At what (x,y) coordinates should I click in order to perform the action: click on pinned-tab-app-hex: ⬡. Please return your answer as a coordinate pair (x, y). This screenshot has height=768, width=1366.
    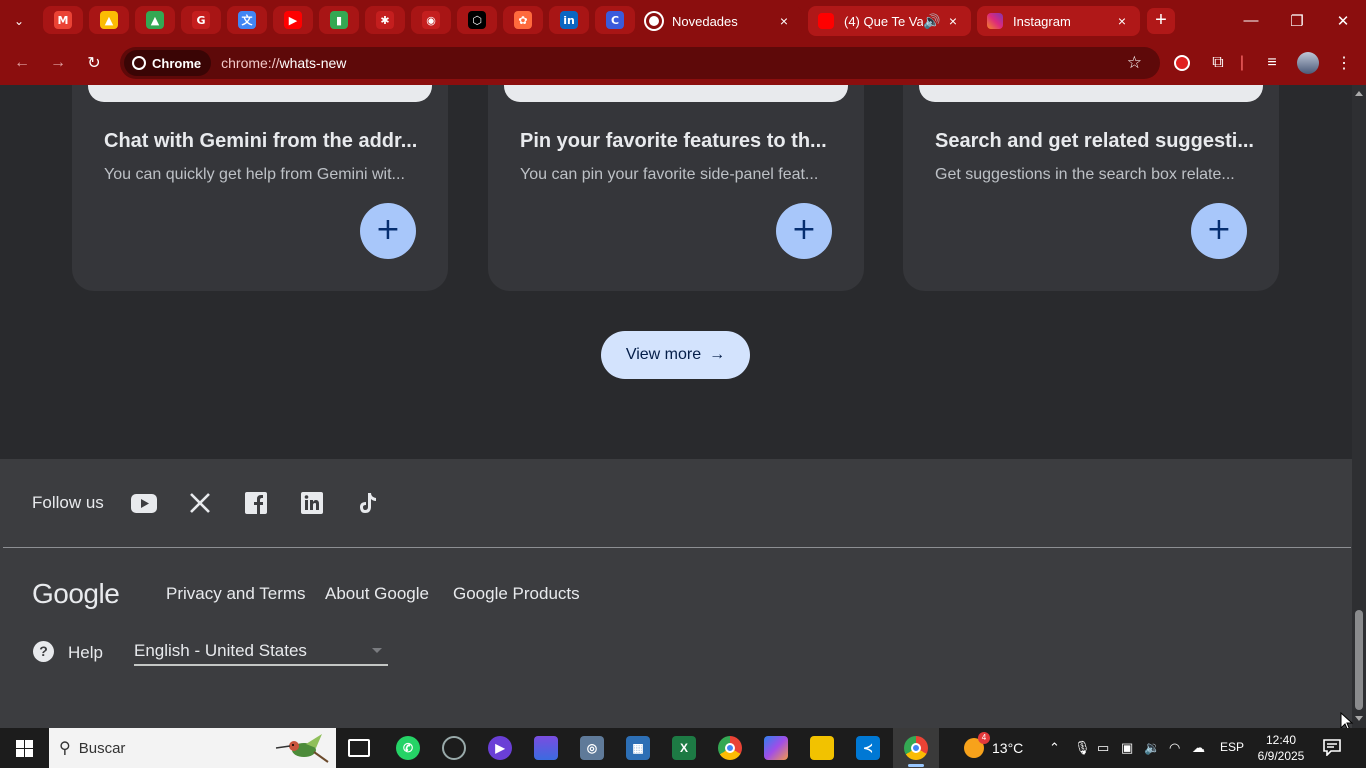
    Looking at the image, I should click on (477, 20).